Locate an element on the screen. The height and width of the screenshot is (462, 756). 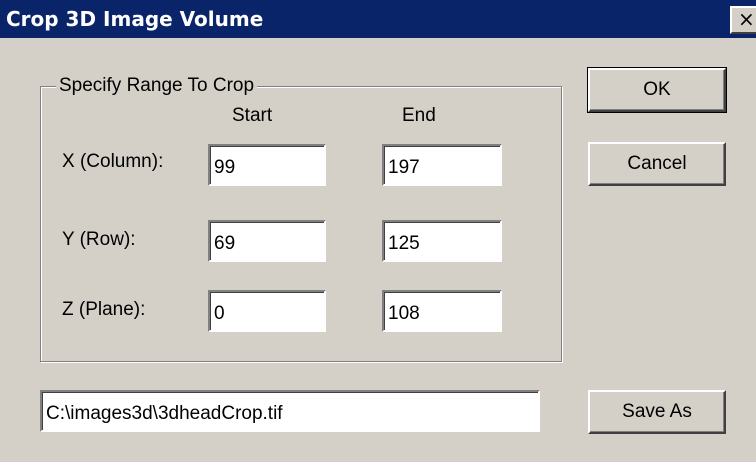
save-as-button: Save As is located at coordinates (657, 412).